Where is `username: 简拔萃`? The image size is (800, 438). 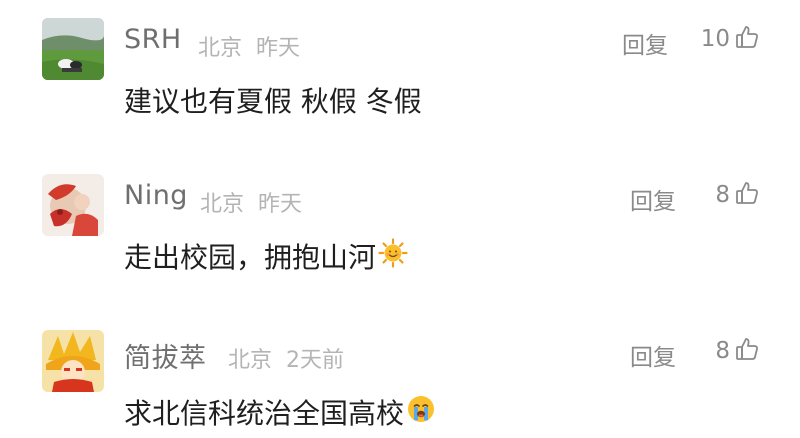 username: 简拔萃 is located at coordinates (165, 355).